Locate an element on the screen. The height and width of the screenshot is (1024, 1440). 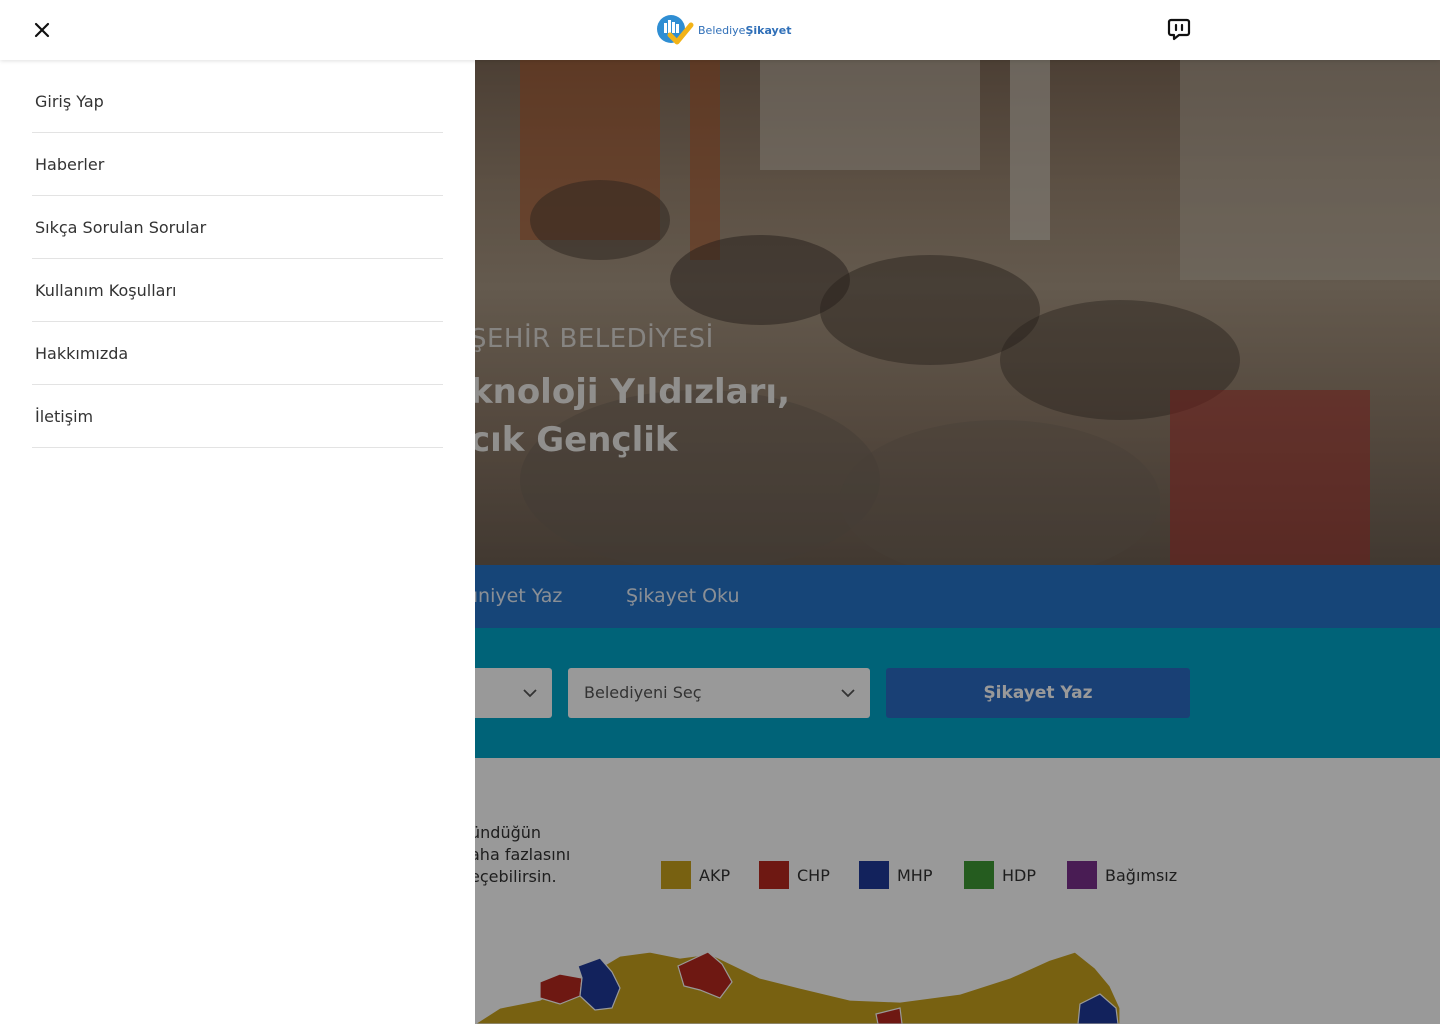
menu-item-faq: Sıkça Sorulan Sorular is located at coordinates (237, 227).